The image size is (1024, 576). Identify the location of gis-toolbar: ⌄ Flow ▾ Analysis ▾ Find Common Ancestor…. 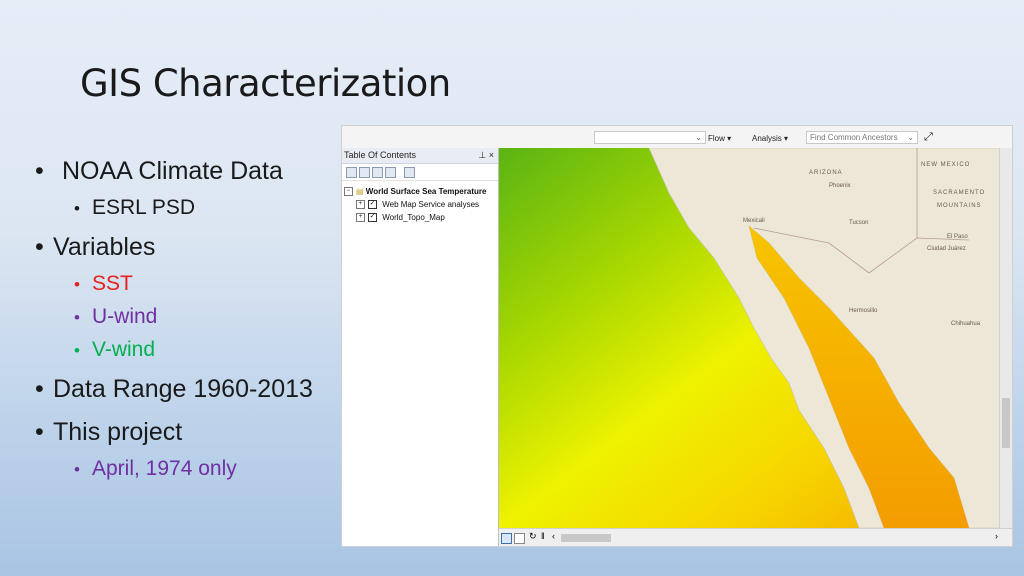
(677, 137).